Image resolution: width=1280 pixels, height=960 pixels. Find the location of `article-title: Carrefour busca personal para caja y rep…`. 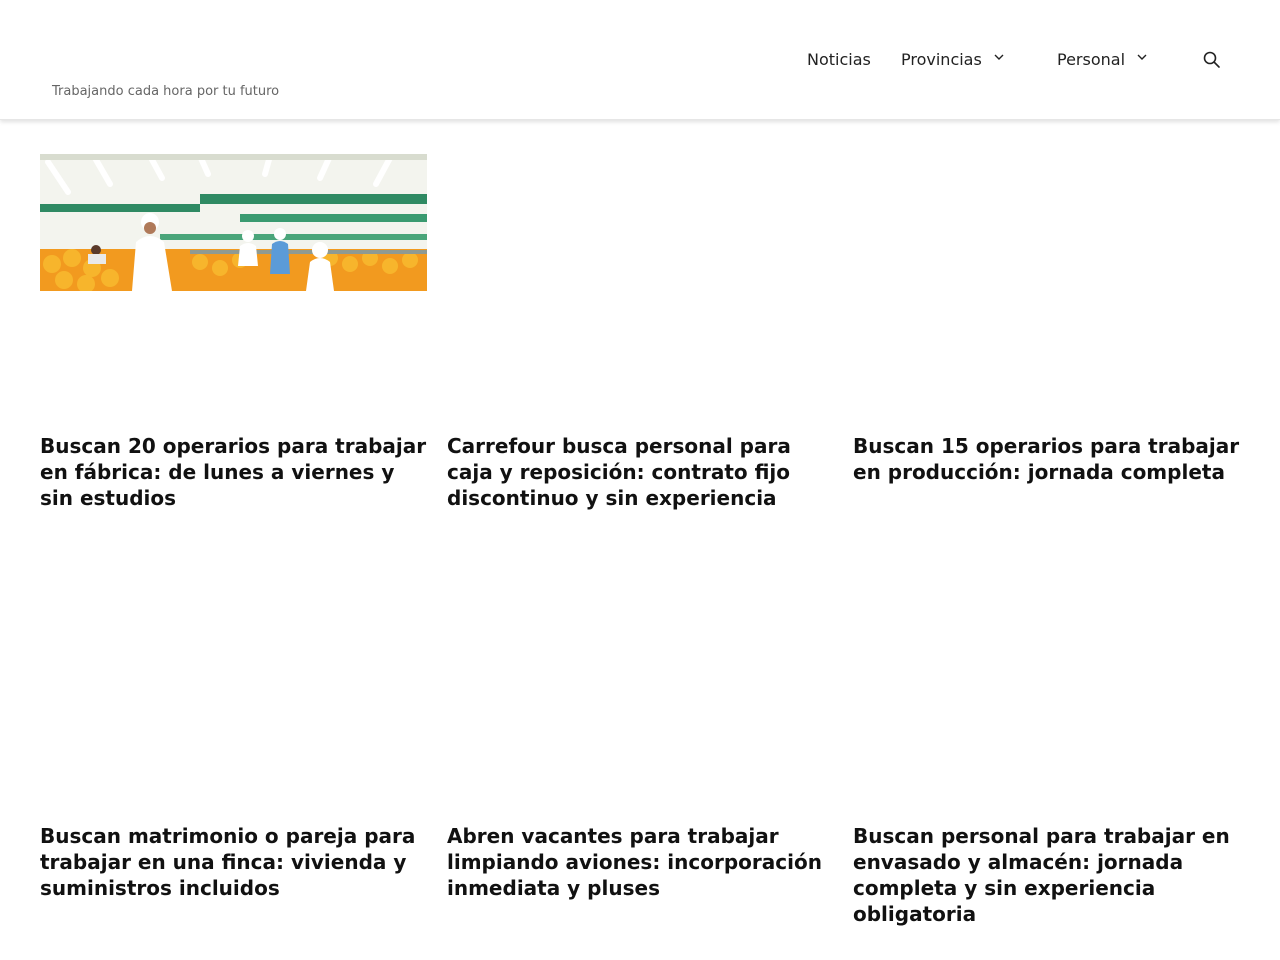

article-title: Carrefour busca personal para caja y rep… is located at coordinates (642, 472).